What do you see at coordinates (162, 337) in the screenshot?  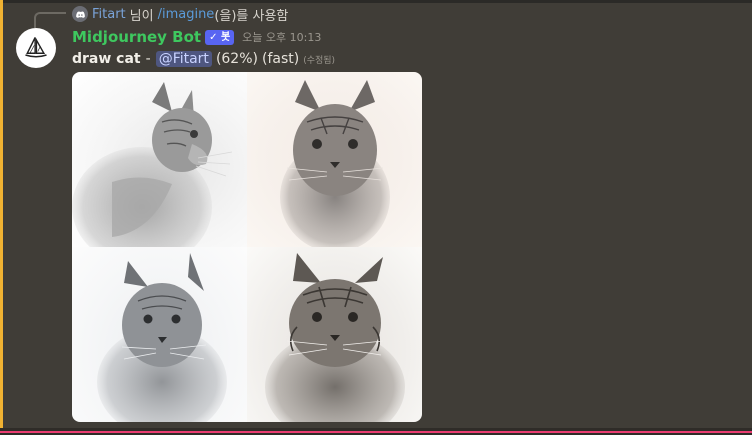 I see `cat-turned-sketch` at bounding box center [162, 337].